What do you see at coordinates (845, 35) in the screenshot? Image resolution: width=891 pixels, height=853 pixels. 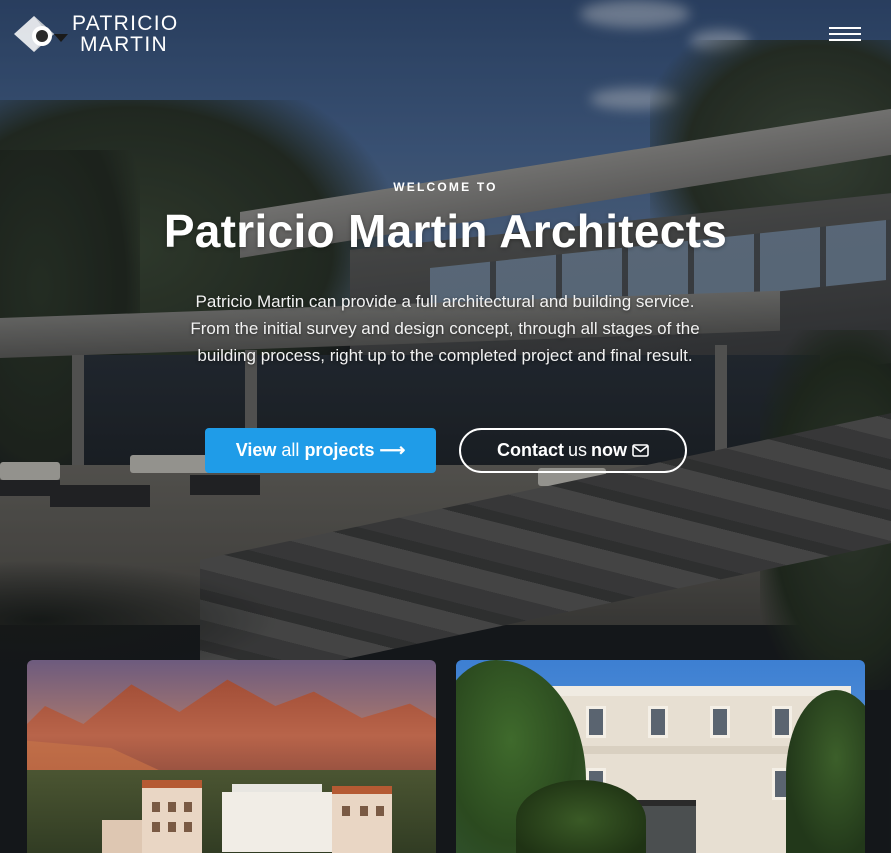 I see `hamburger-menu-icon` at bounding box center [845, 35].